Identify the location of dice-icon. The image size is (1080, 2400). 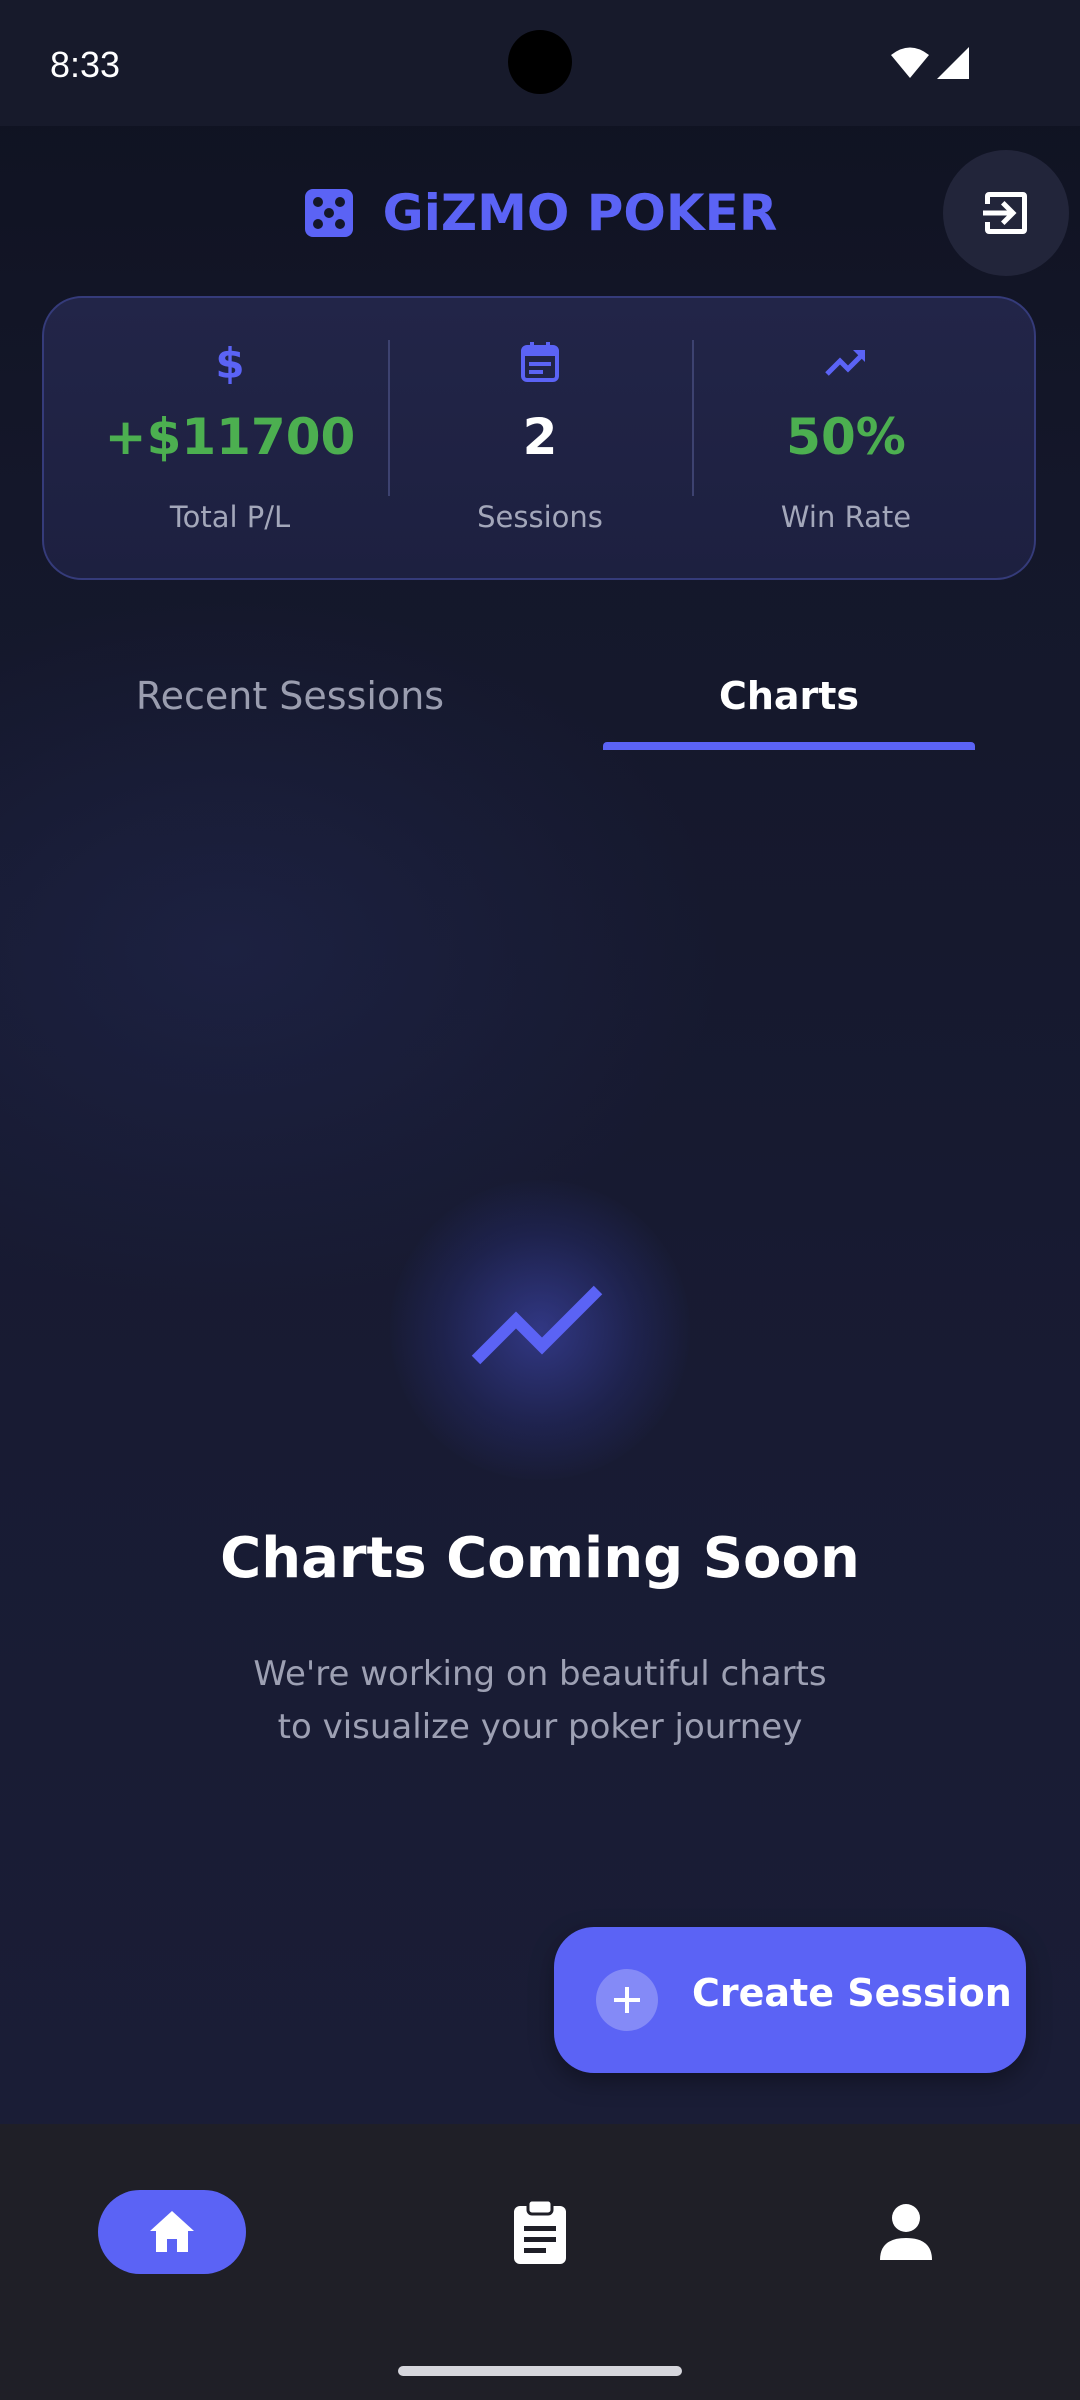
(328, 213).